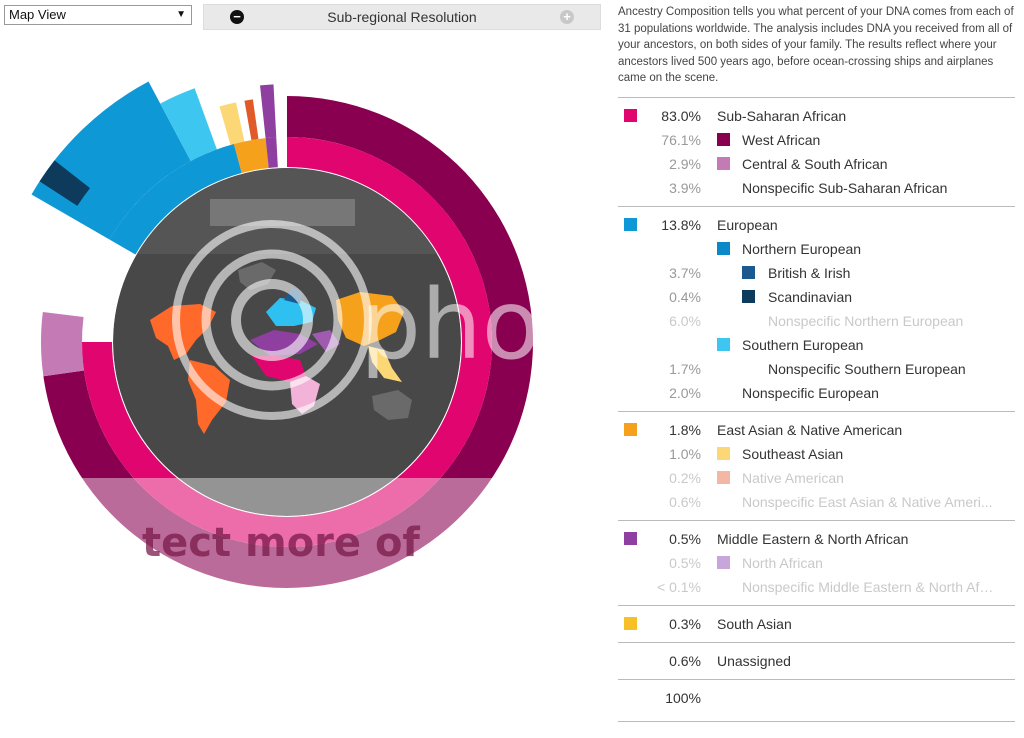 The image size is (1024, 738). I want to click on legend-percent: 6.0%, so click(685, 321).